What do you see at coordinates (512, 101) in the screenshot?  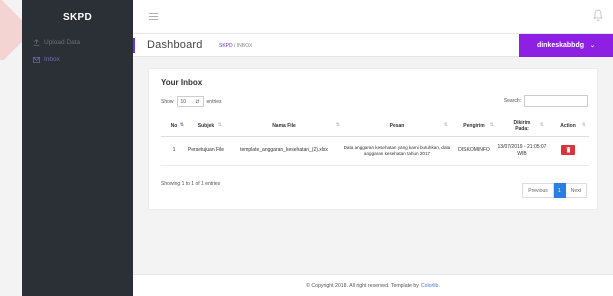 I see `search-label: Search:` at bounding box center [512, 101].